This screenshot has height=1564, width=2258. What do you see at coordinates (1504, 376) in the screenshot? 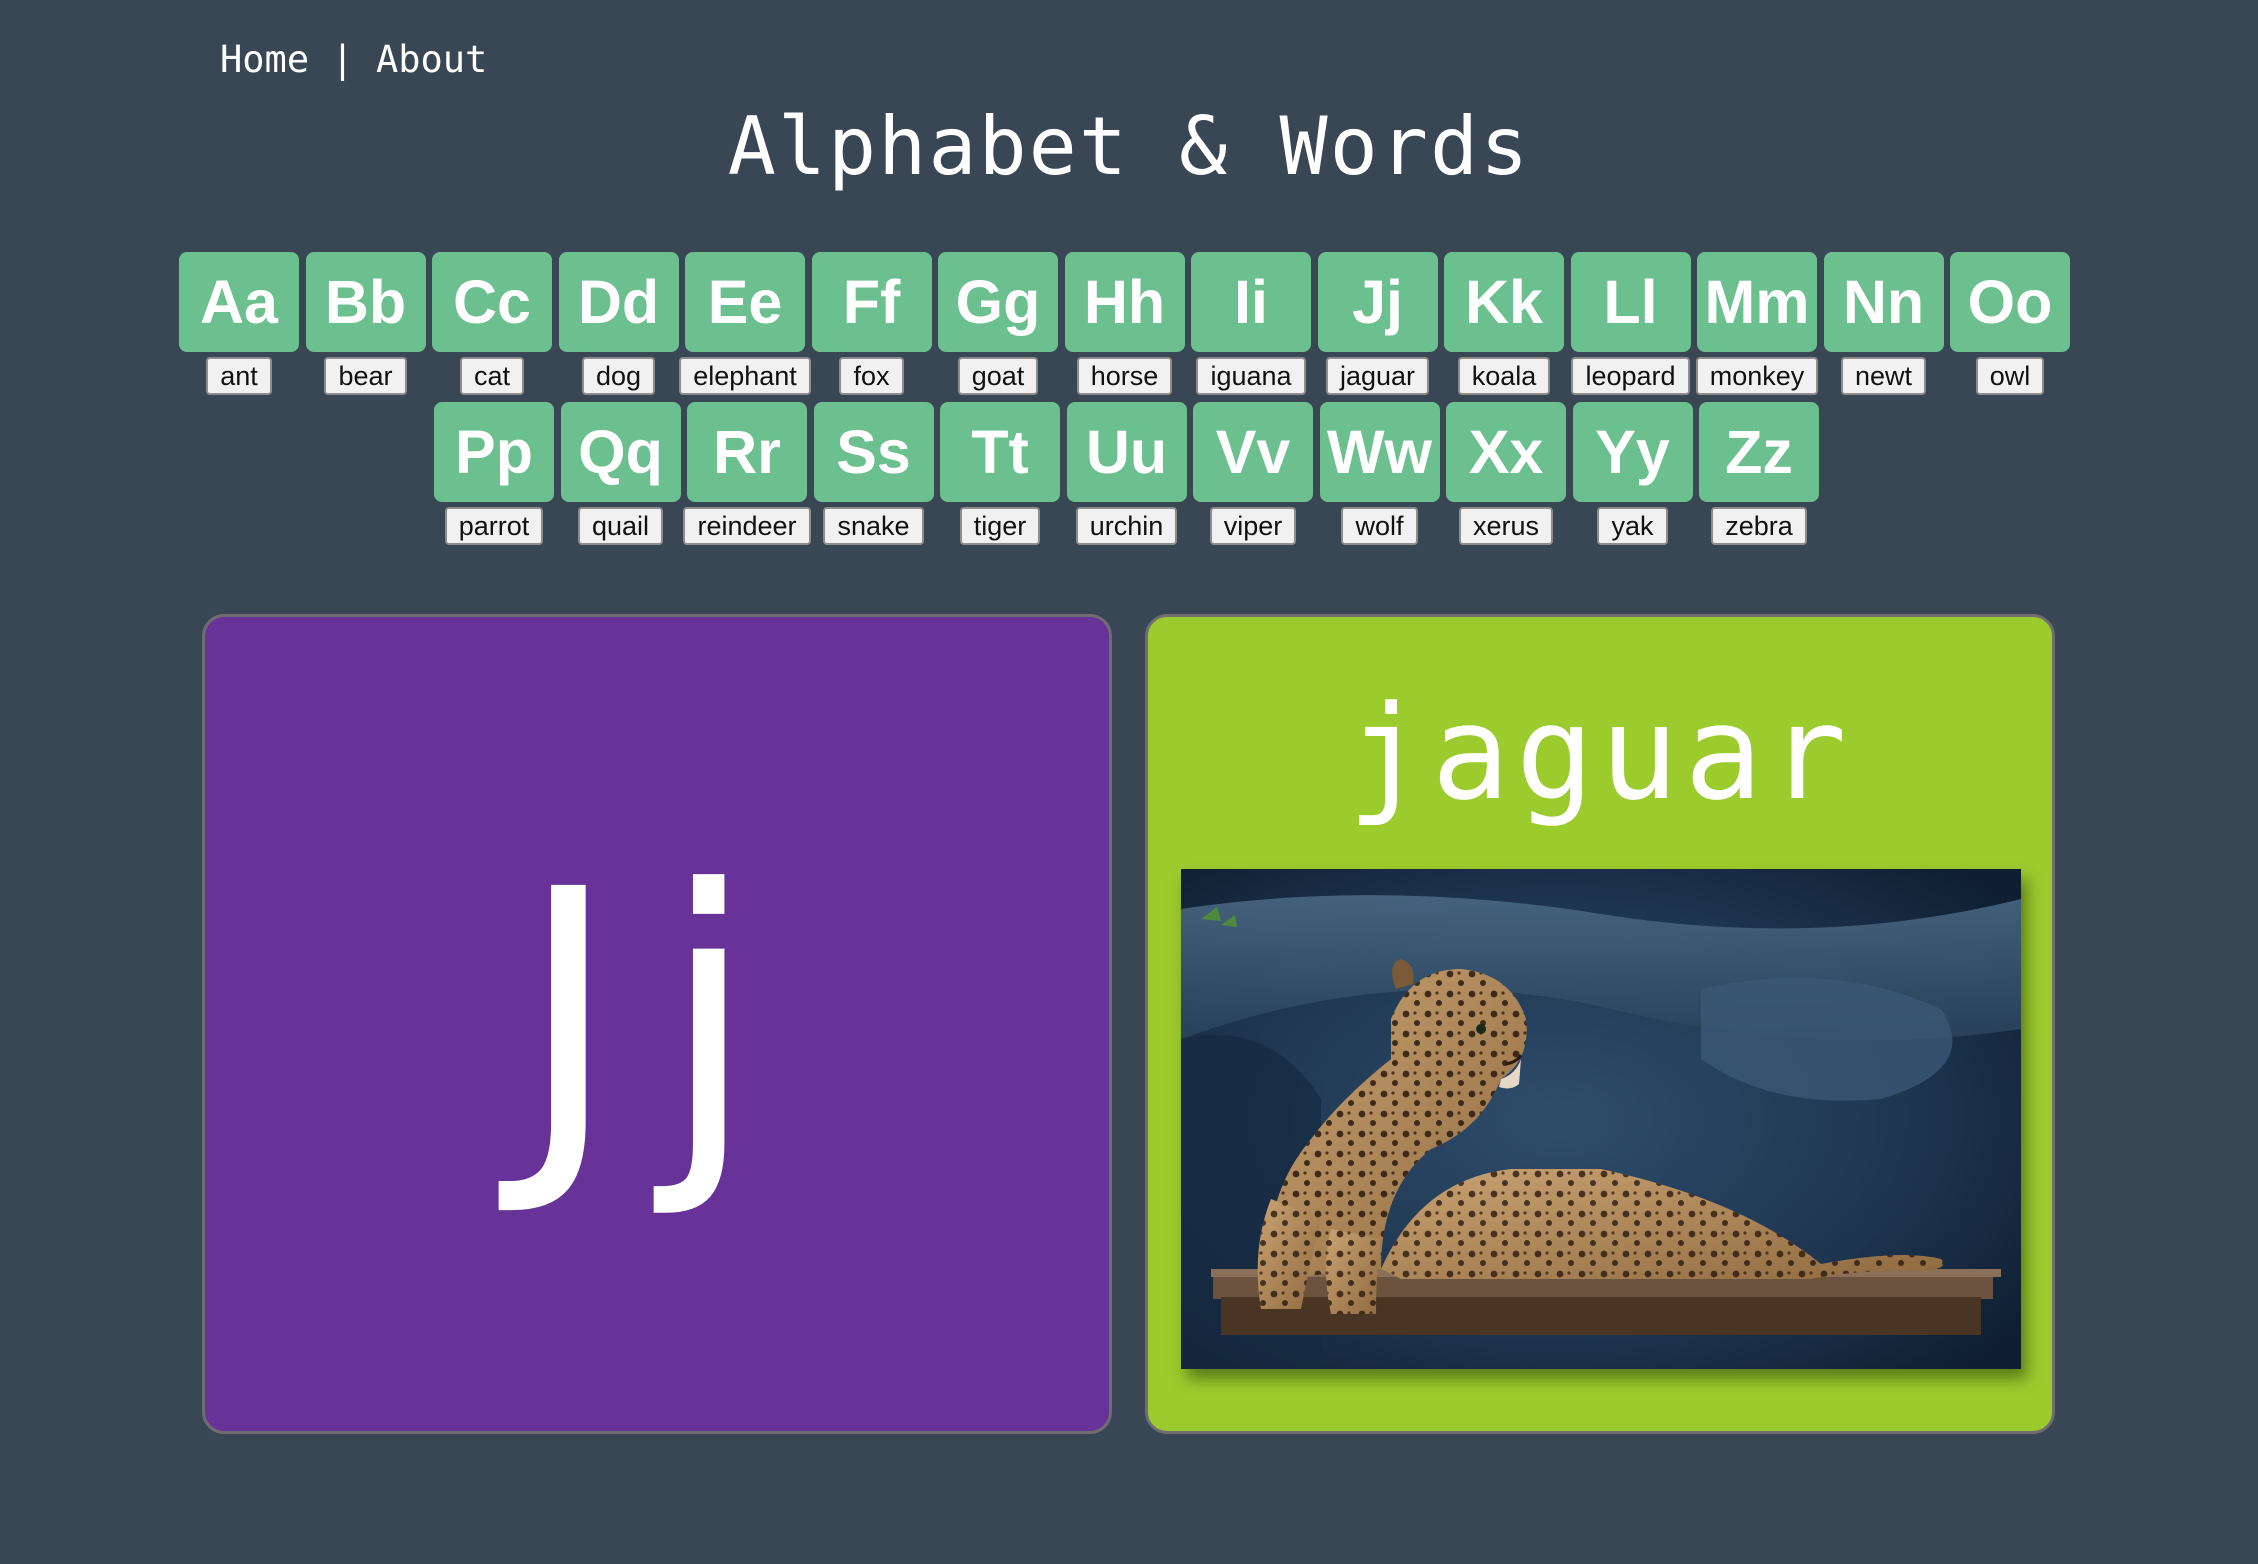
I see `word-button-koala: koala` at bounding box center [1504, 376].